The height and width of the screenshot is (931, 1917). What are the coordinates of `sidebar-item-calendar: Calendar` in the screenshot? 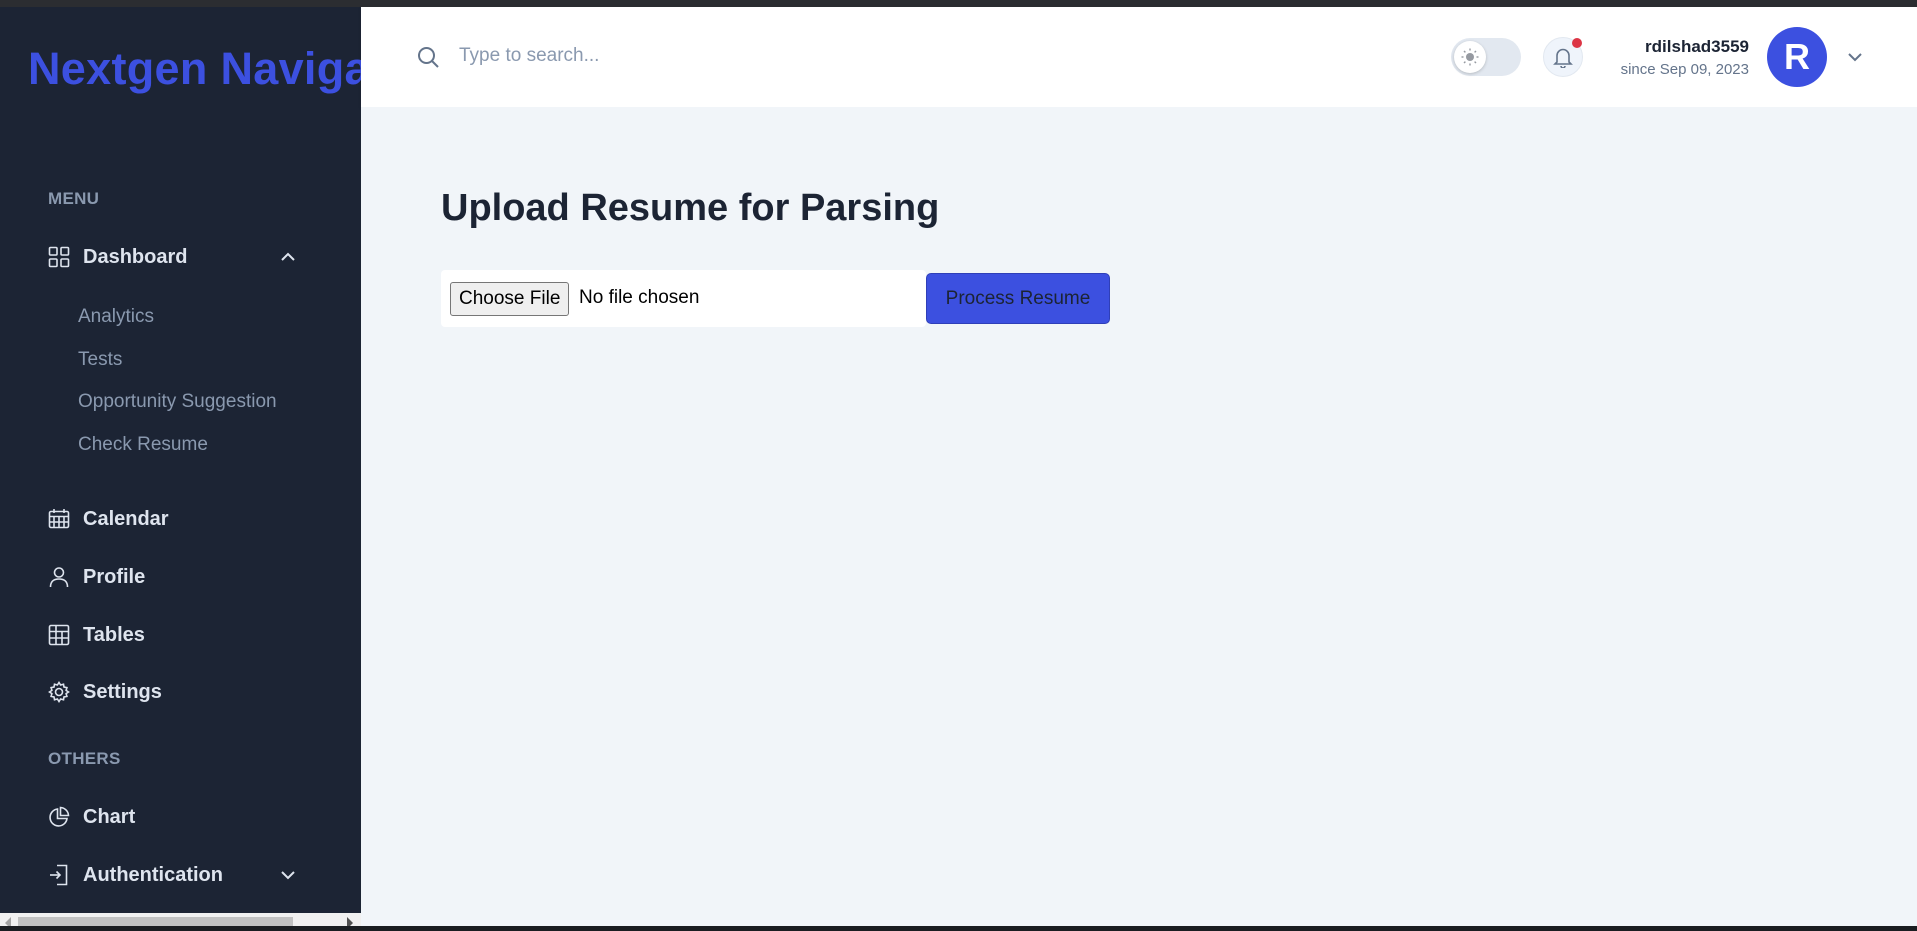 It's located at (183, 519).